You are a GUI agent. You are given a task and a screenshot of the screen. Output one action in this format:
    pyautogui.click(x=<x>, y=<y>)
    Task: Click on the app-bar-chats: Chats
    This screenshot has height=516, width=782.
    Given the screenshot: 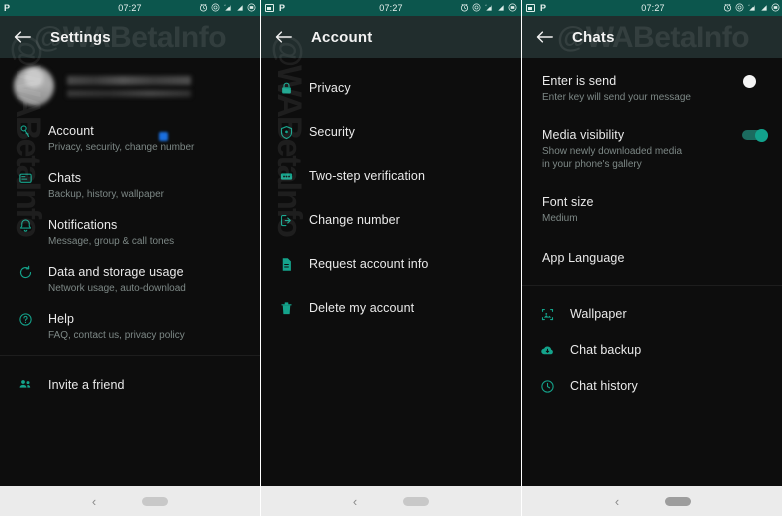 What is the action you would take?
    pyautogui.click(x=652, y=37)
    